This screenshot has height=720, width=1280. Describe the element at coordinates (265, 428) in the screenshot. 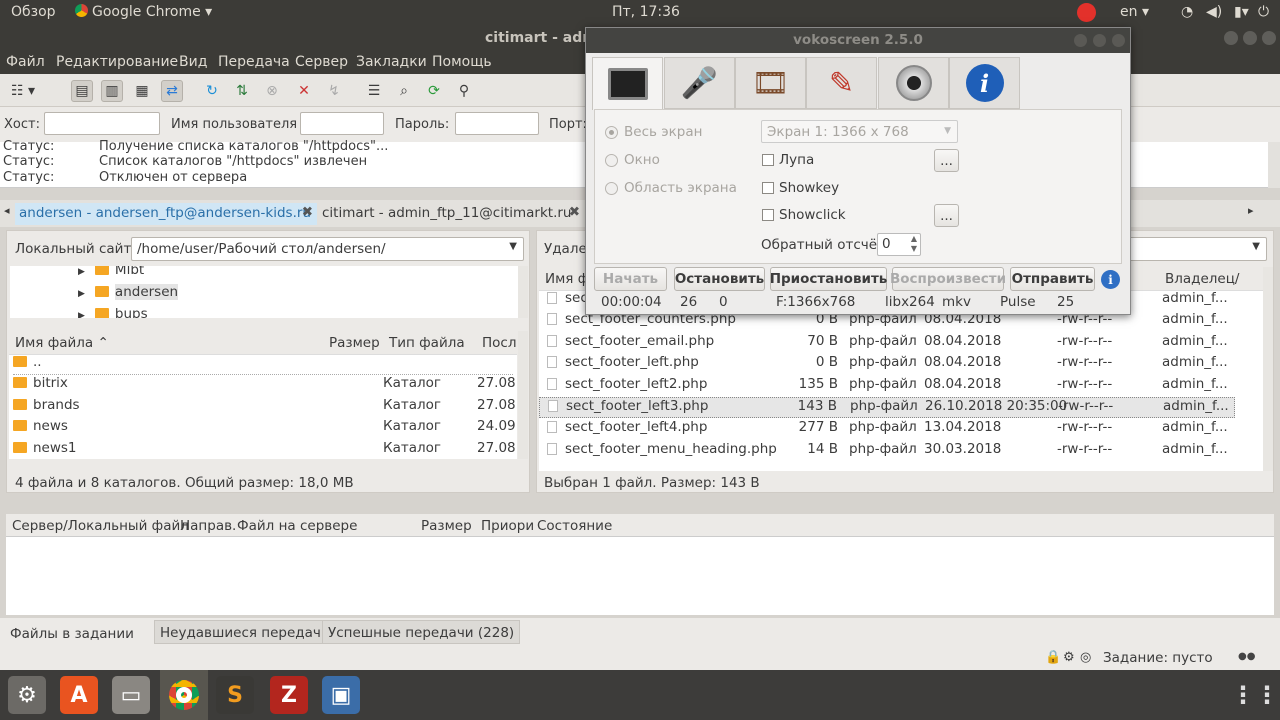

I see `list-item: news Каталог 24.09.` at that location.